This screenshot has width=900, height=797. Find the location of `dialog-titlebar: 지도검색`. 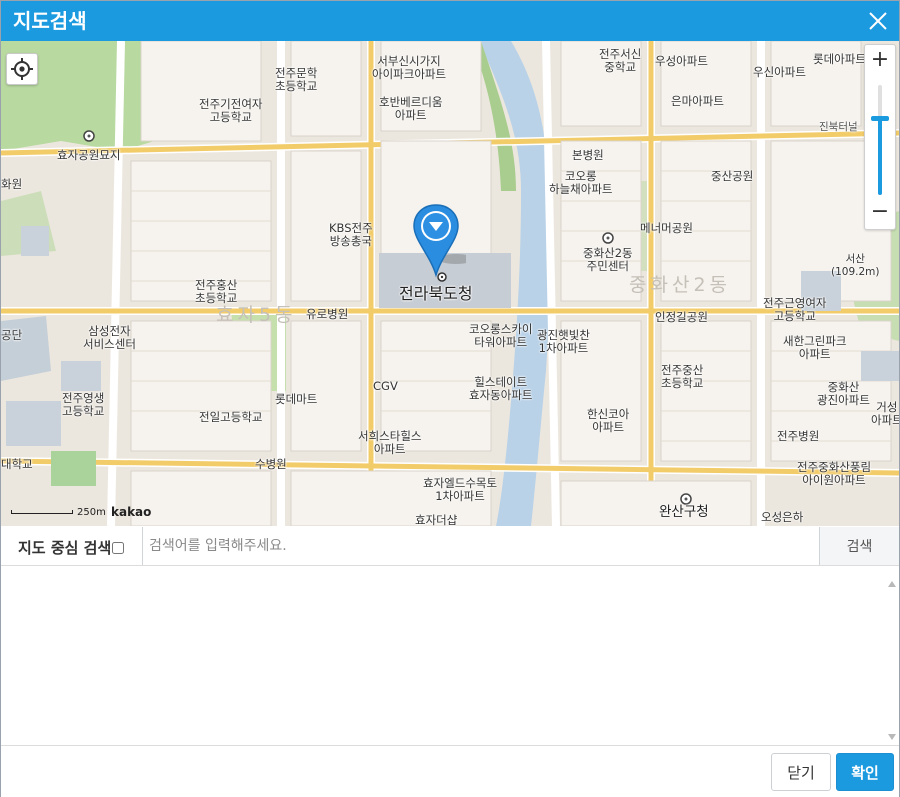

dialog-titlebar: 지도검색 is located at coordinates (450, 21).